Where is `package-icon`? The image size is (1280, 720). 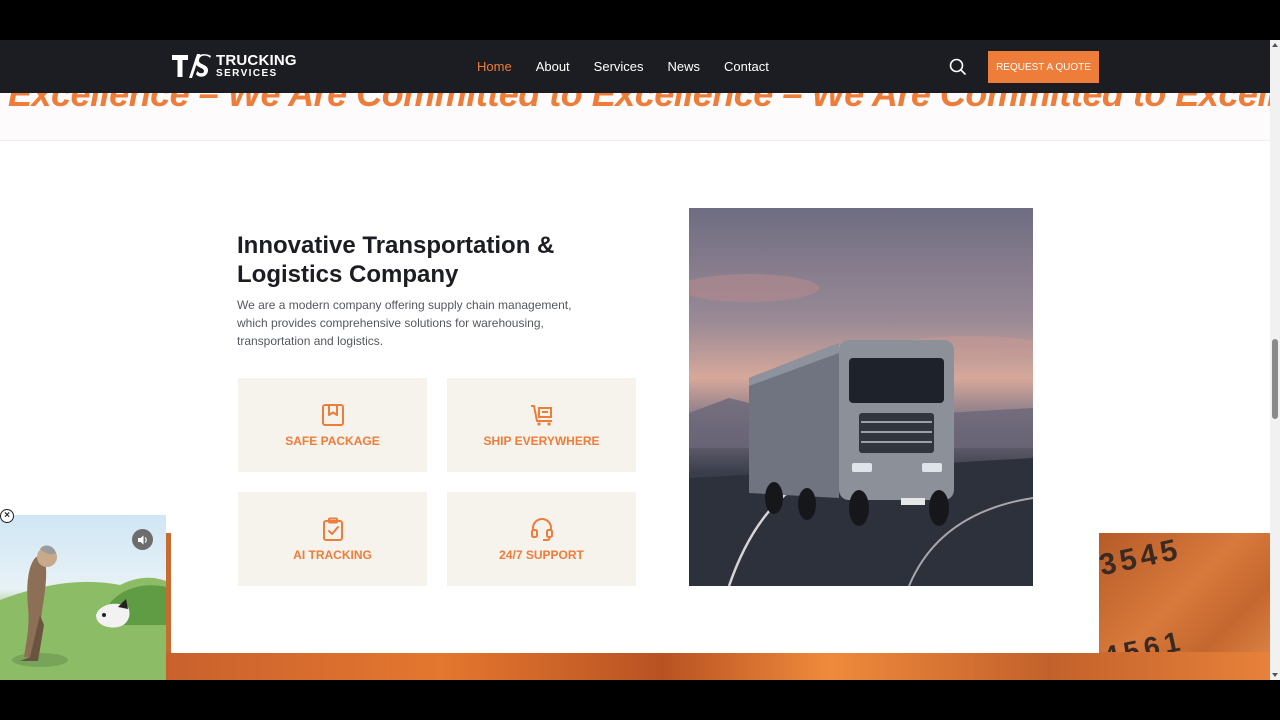
package-icon is located at coordinates (332, 415).